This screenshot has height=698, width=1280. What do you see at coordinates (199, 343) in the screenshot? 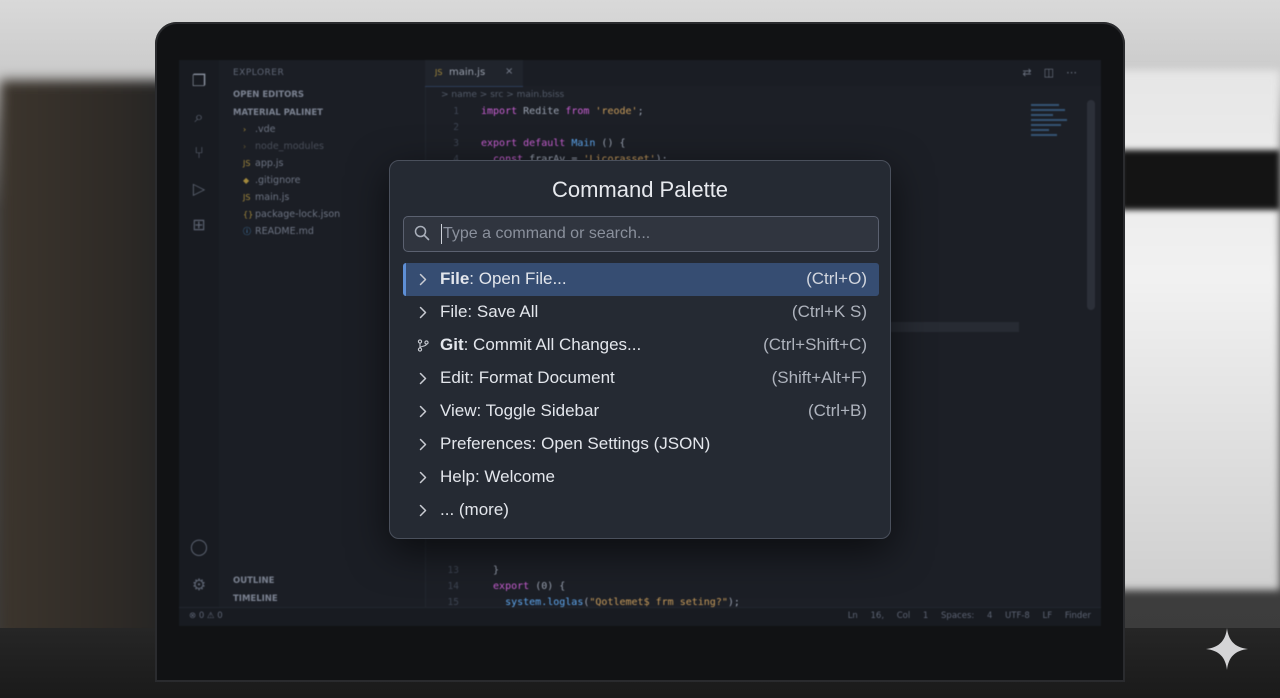
I see `activity-bar: ❐ ⌕ ⑂ ▷ ⊞ ◯ ⚙` at bounding box center [199, 343].